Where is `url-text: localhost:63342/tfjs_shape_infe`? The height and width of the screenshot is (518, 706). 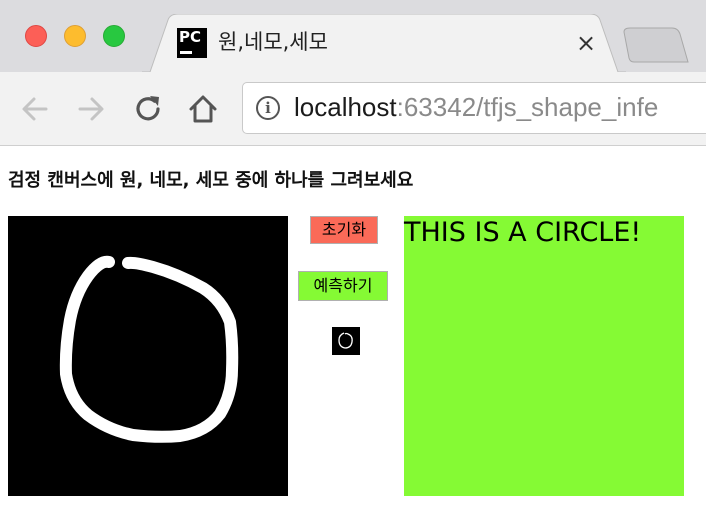
url-text: localhost:63342/tfjs_shape_infe is located at coordinates (476, 107).